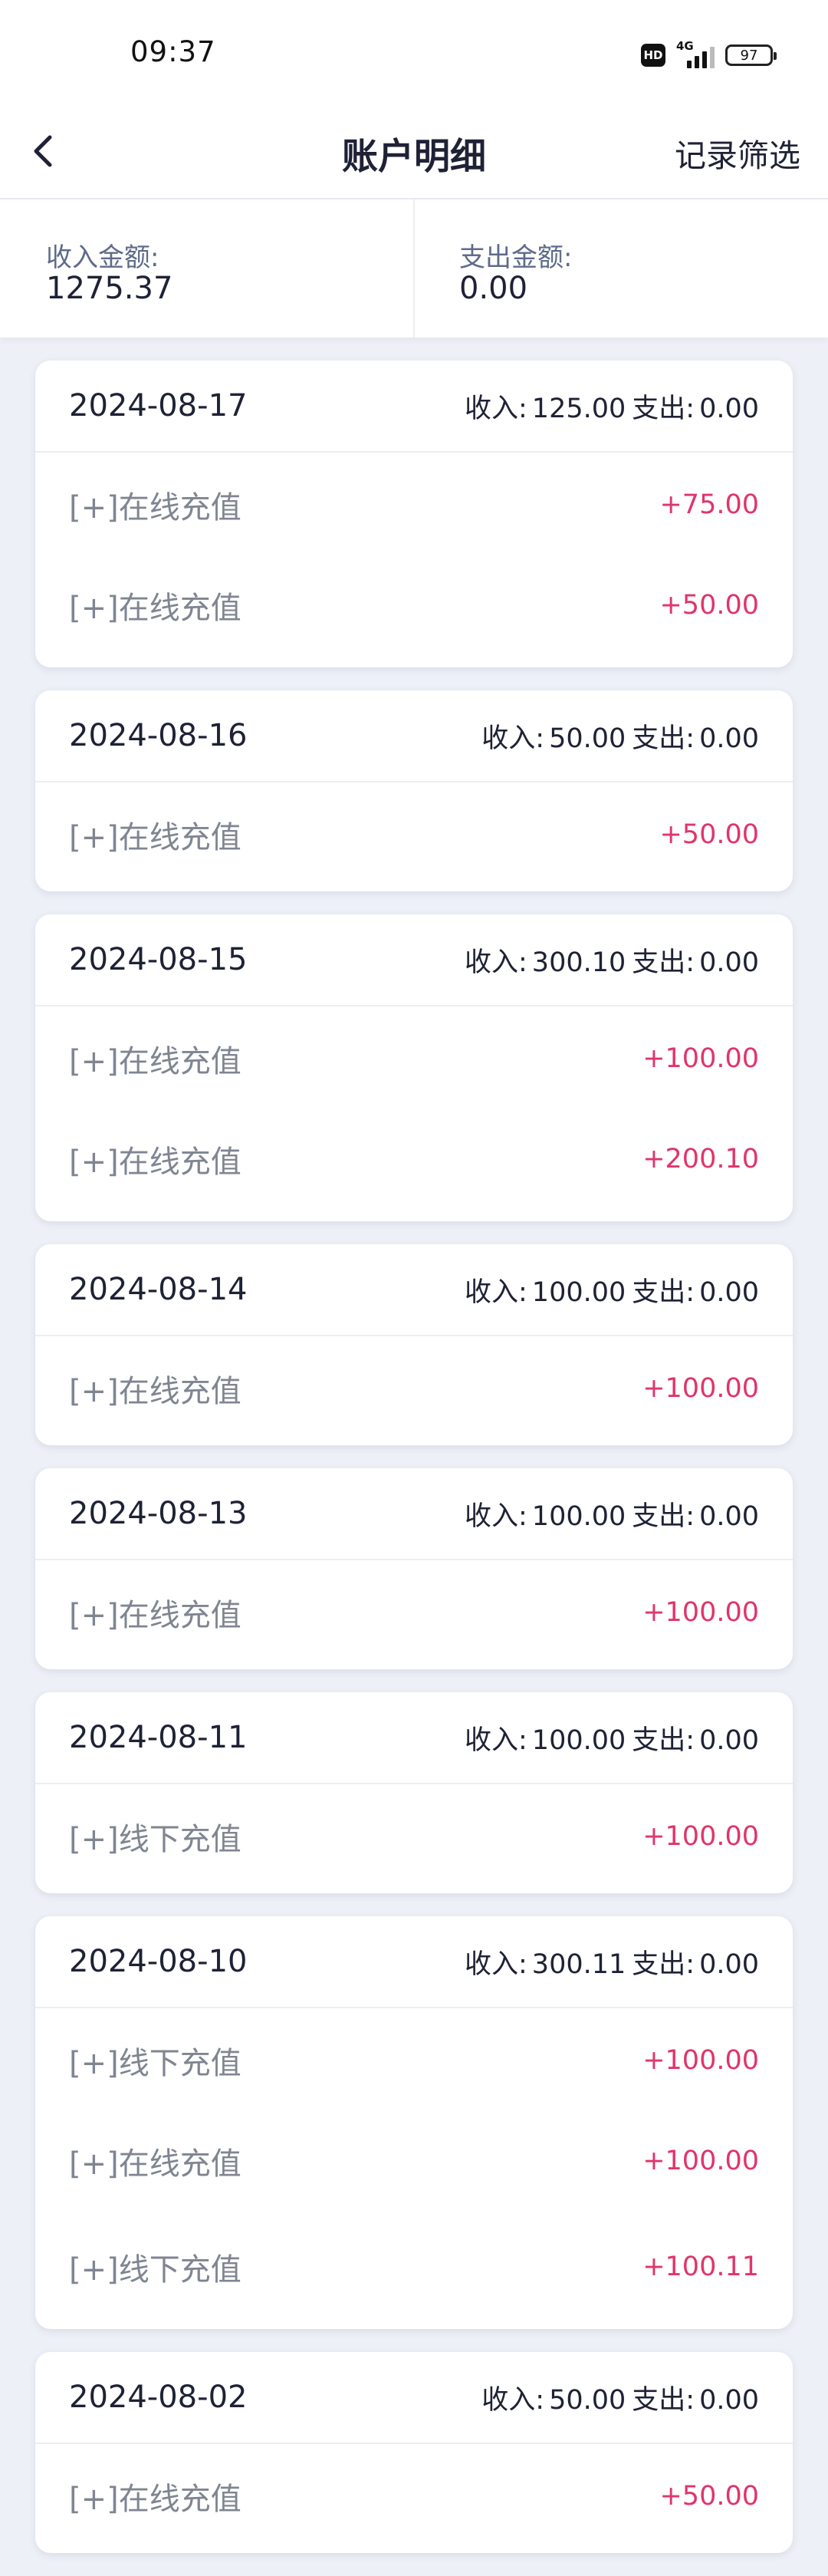 The width and height of the screenshot is (828, 2576). Describe the element at coordinates (516, 257) in the screenshot. I see `expense-label: 支出金额:` at that location.